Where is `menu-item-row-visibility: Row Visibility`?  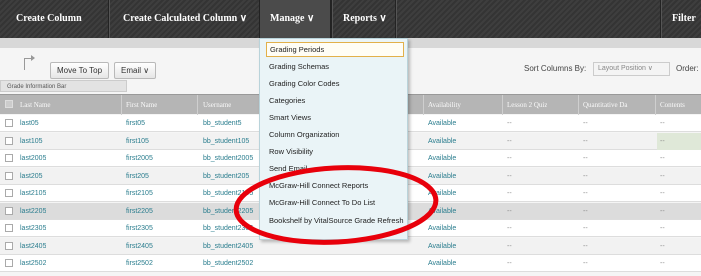
menu-item-row-visibility: Row Visibility is located at coordinates (335, 151).